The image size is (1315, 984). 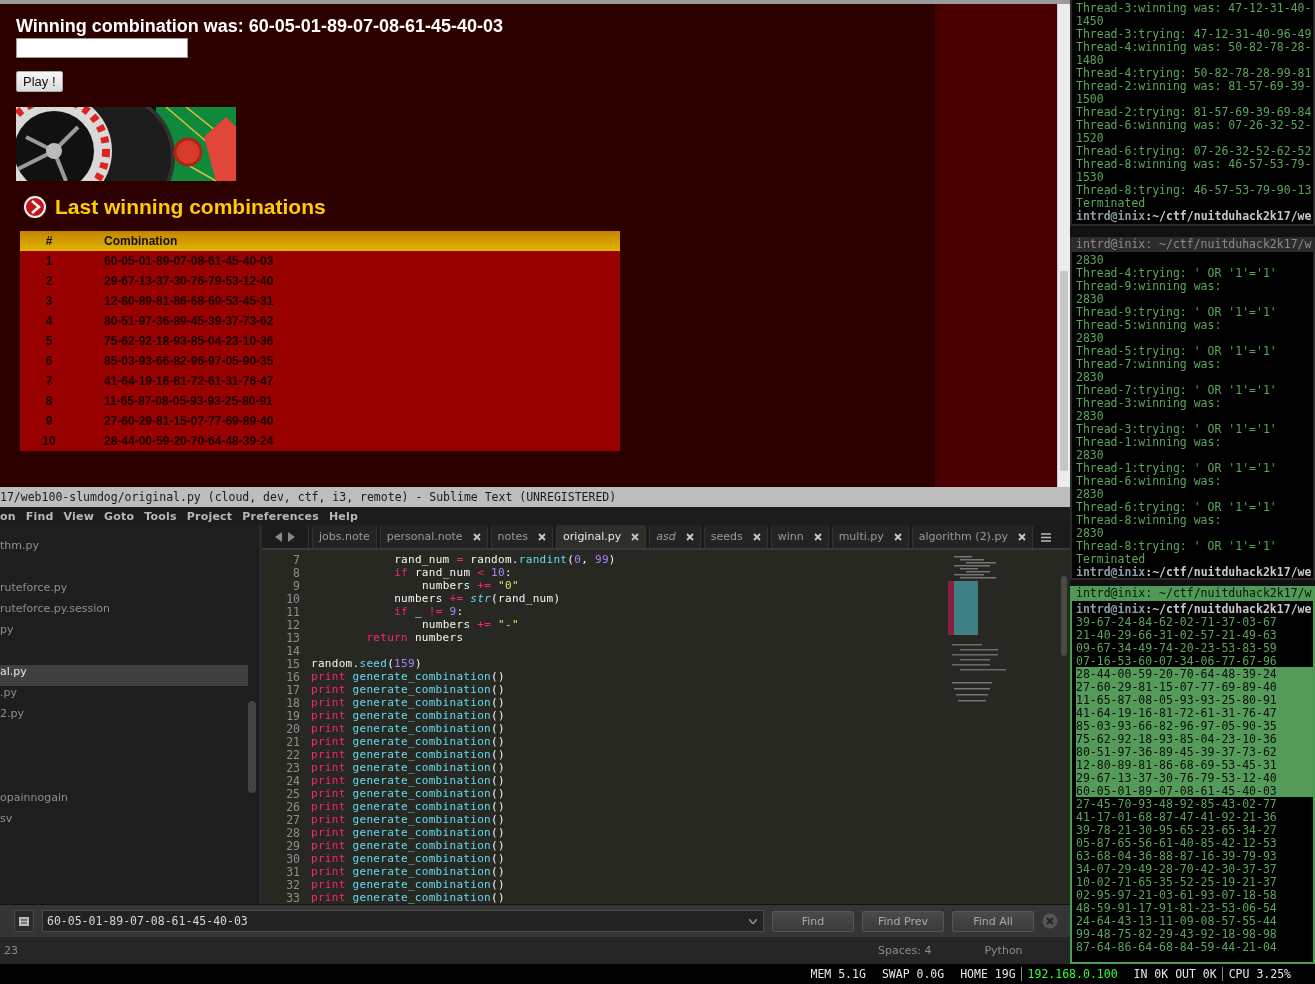 What do you see at coordinates (49, 441) in the screenshot?
I see `table-cell: 10` at bounding box center [49, 441].